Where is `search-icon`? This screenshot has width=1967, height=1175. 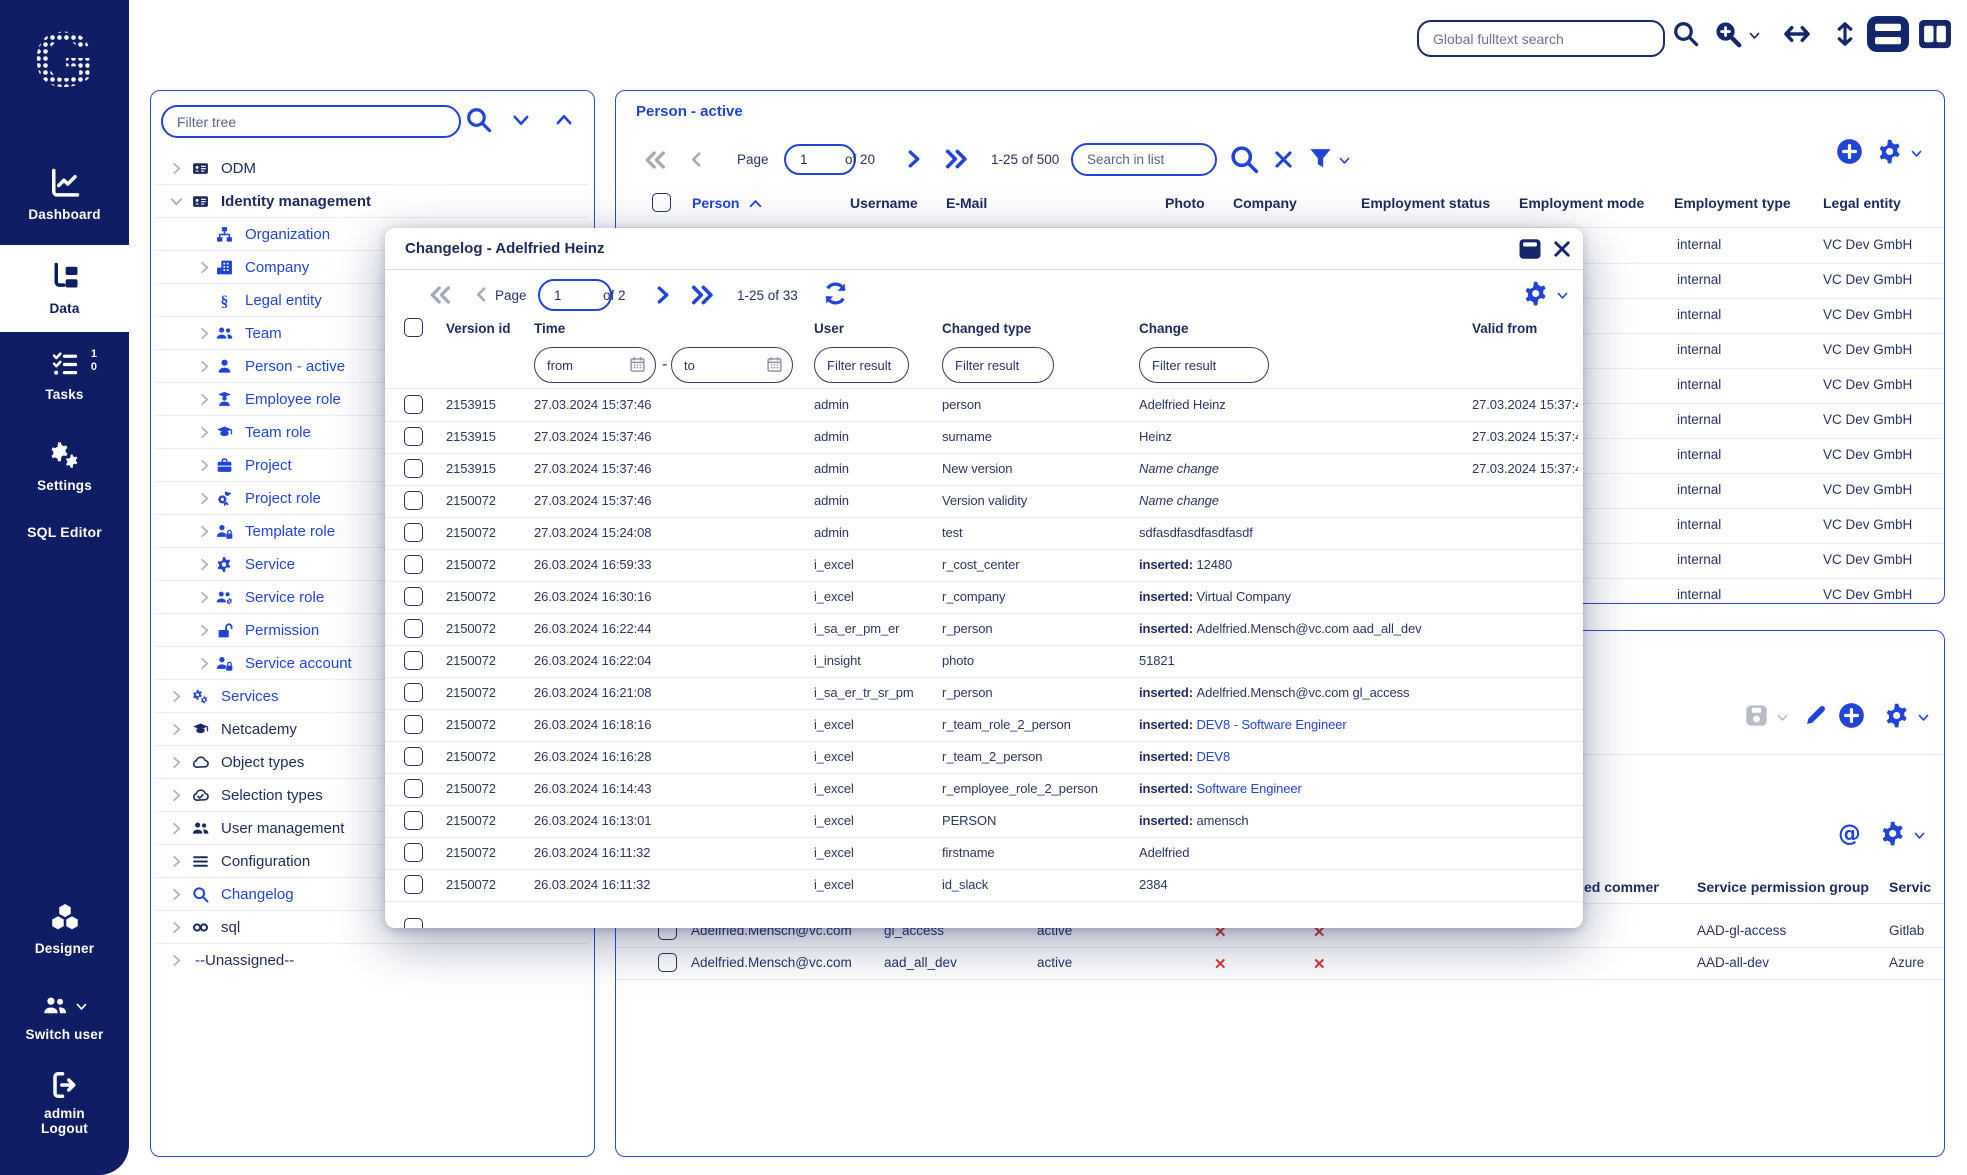 search-icon is located at coordinates (1685, 33).